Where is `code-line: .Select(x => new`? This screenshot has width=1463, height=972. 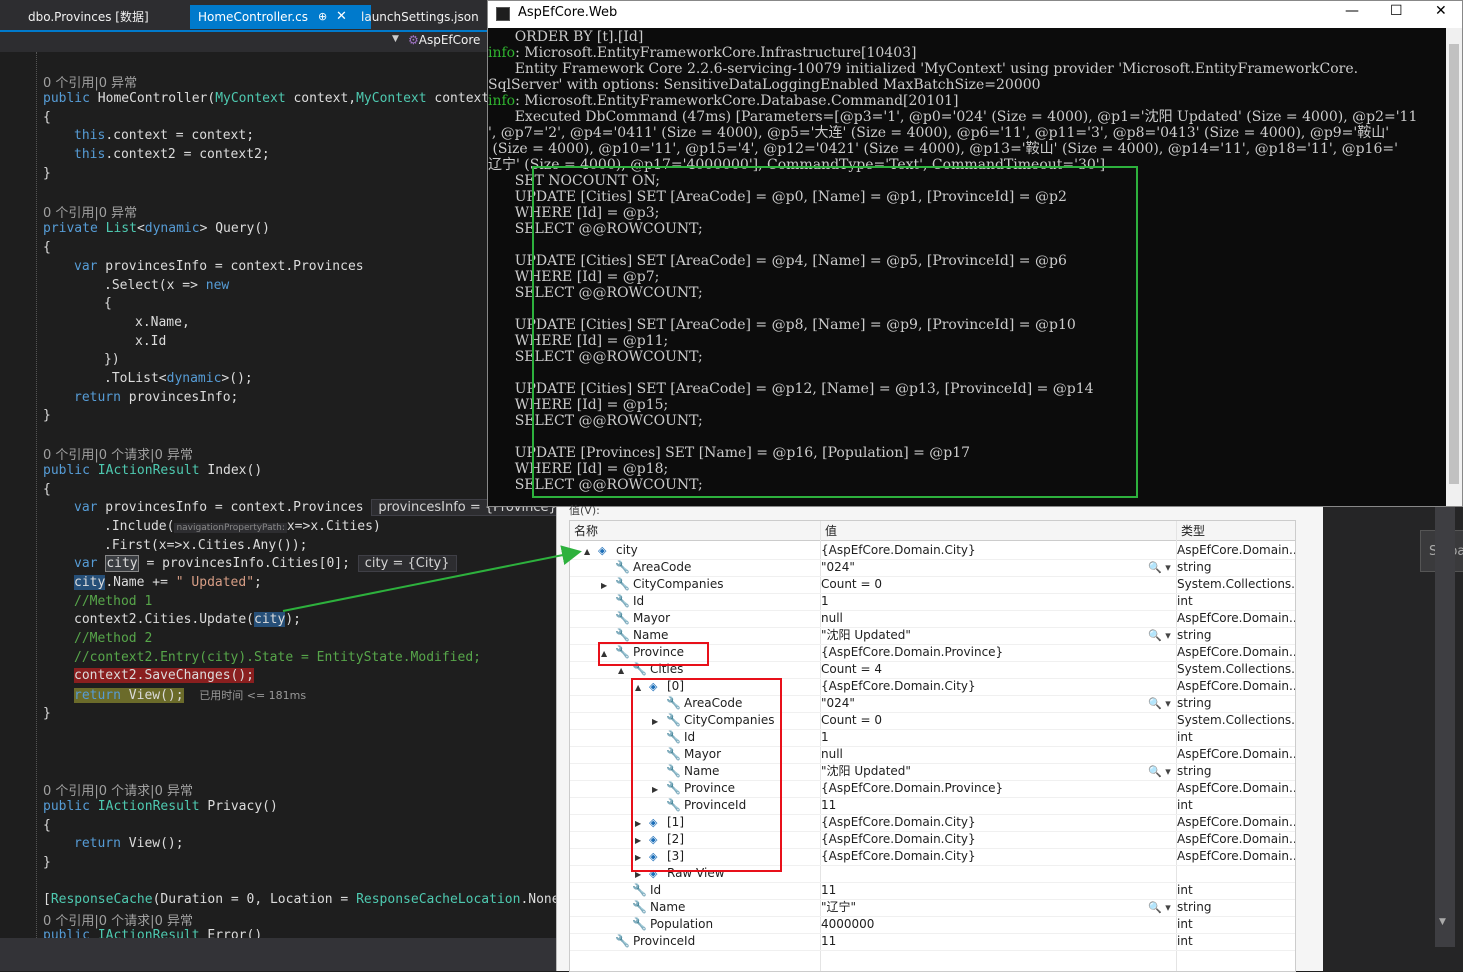 code-line: .Select(x => new is located at coordinates (167, 285).